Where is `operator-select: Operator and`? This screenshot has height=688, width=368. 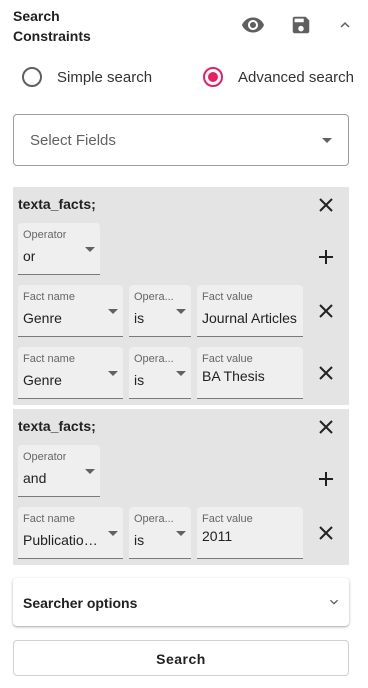
operator-select: Operator and is located at coordinates (59, 471).